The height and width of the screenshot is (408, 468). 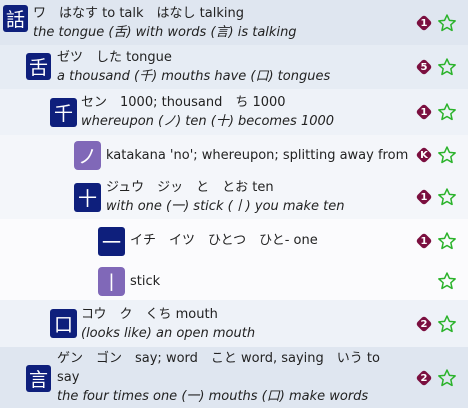 I want to click on level-badge-label: 5, so click(x=424, y=67).